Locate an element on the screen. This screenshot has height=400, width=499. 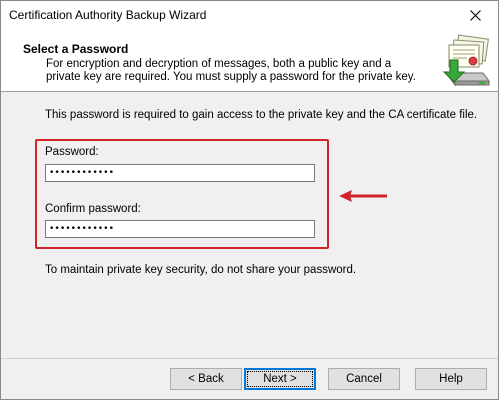
password-label: Password: is located at coordinates (72, 152).